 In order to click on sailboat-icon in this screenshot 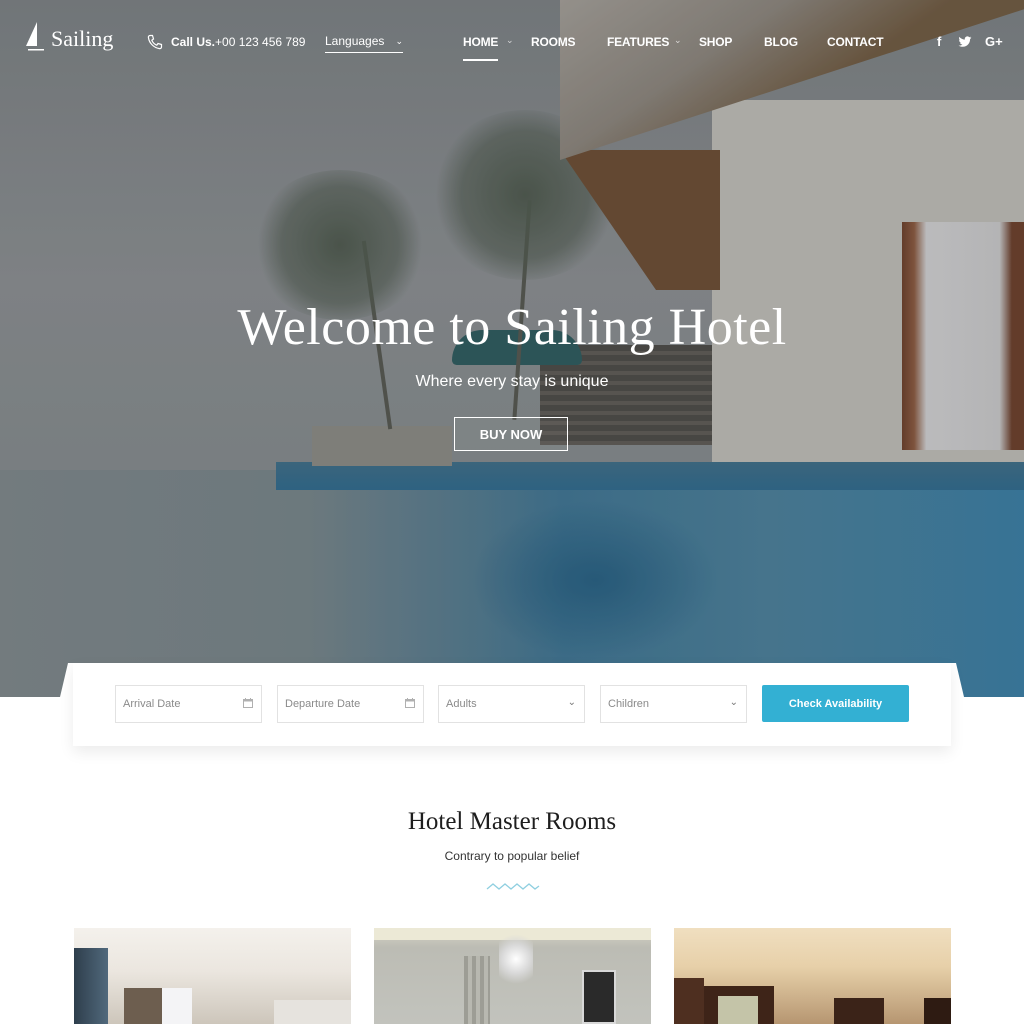, I will do `click(35, 36)`.